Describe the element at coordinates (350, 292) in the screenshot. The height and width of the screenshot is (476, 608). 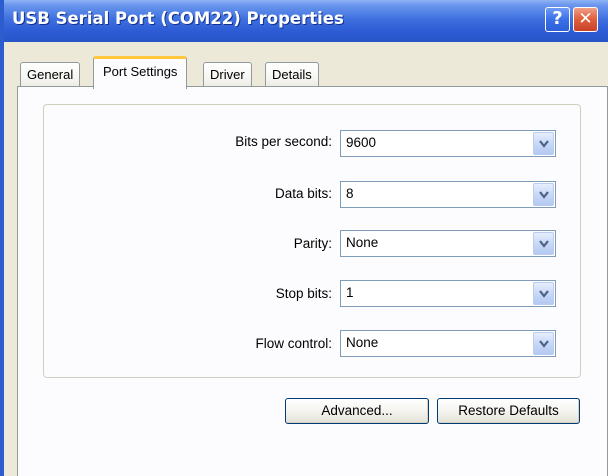
I see `stop-bits-value: 1` at that location.